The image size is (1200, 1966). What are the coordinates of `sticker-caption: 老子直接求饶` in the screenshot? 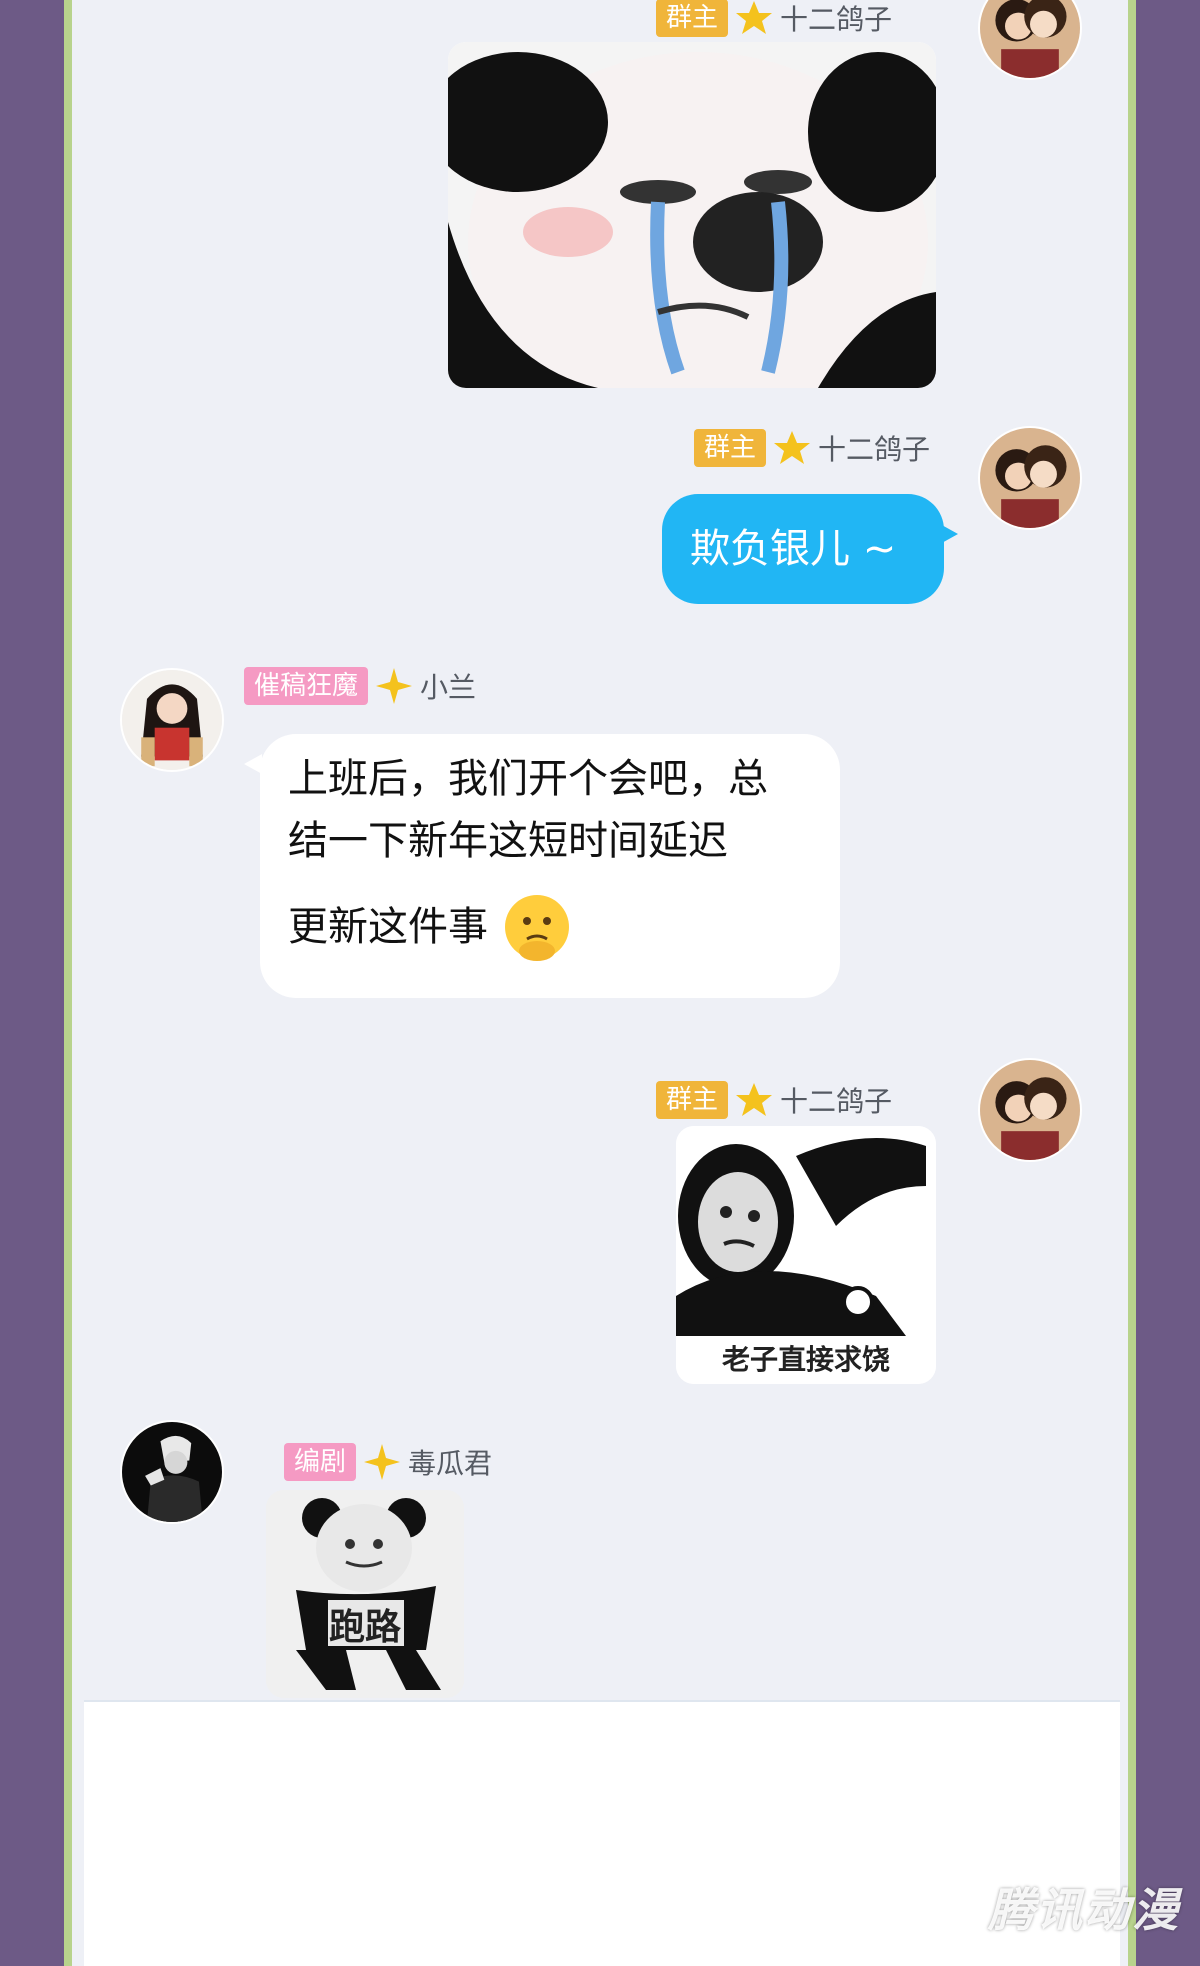 It's located at (805, 1359).